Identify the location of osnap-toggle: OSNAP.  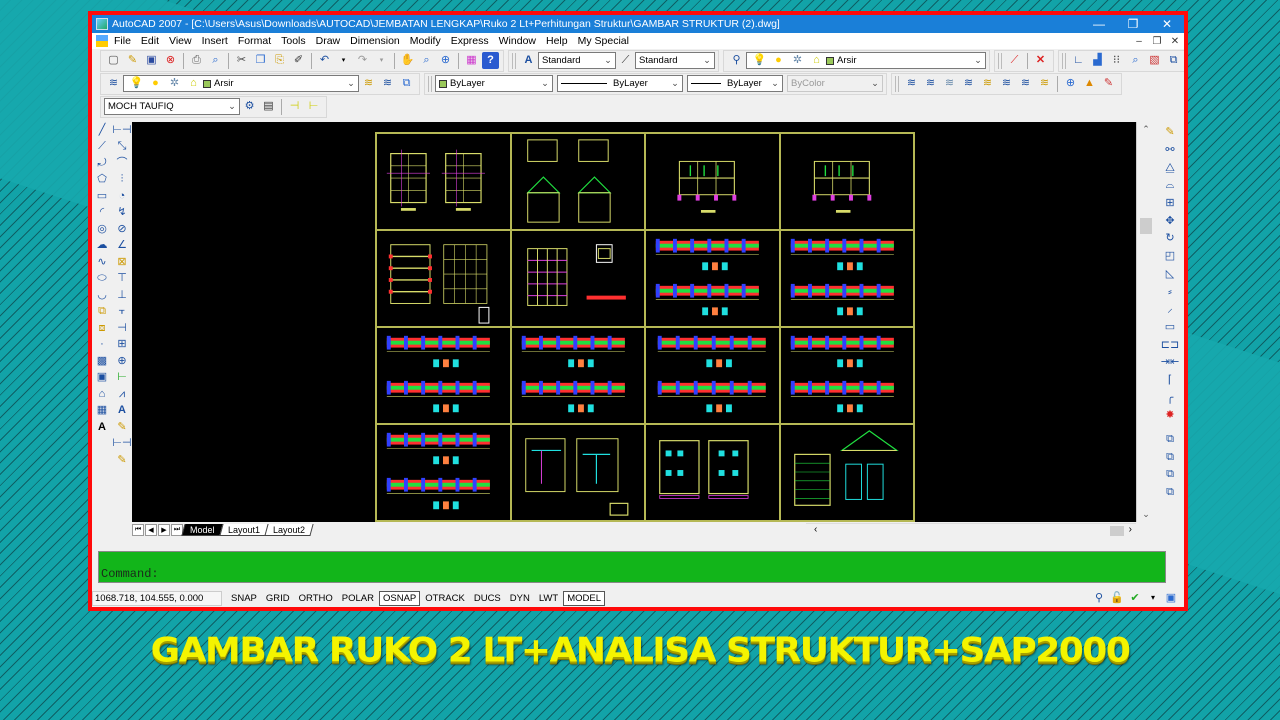
(399, 598).